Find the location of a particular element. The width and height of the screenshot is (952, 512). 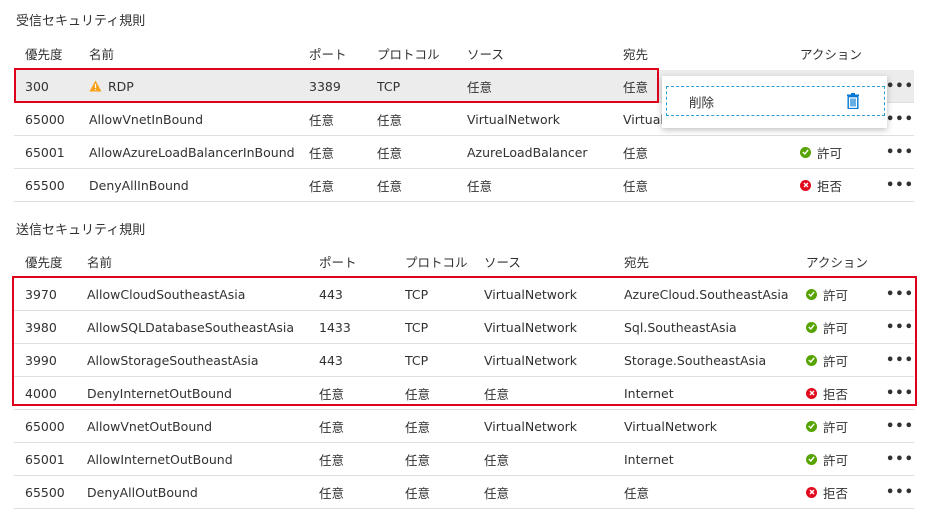

cell-destination: 任意 is located at coordinates (636, 153).